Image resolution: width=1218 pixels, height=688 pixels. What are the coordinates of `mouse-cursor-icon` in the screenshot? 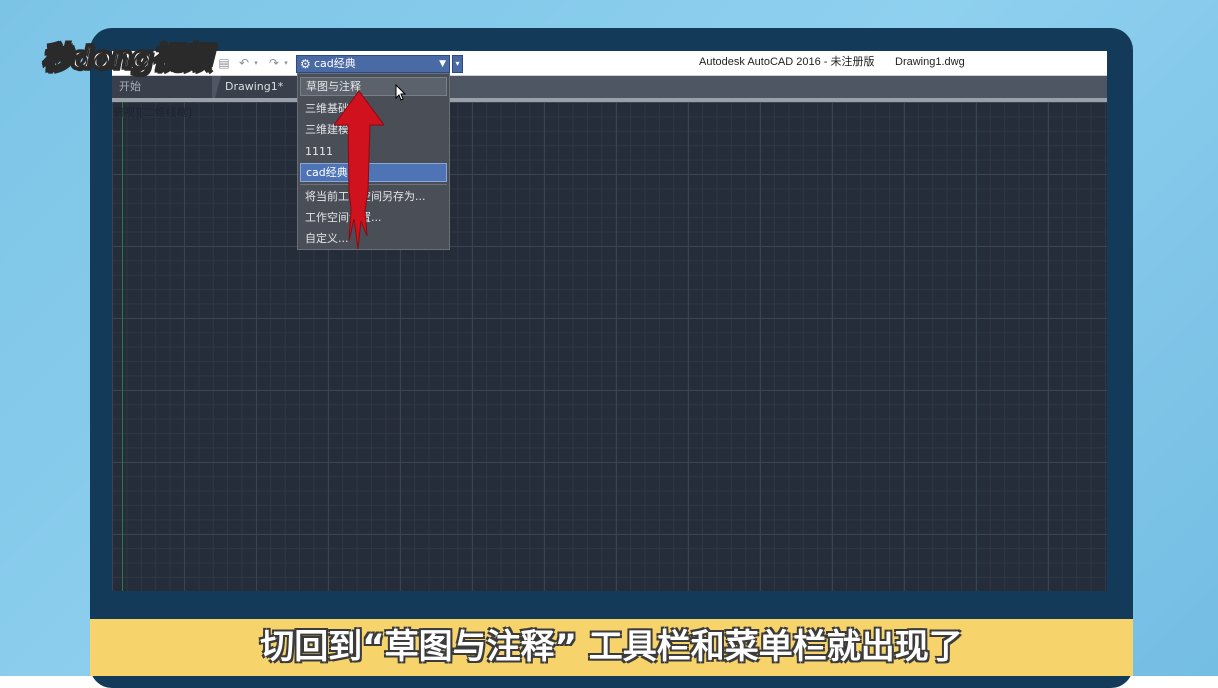 It's located at (401, 92).